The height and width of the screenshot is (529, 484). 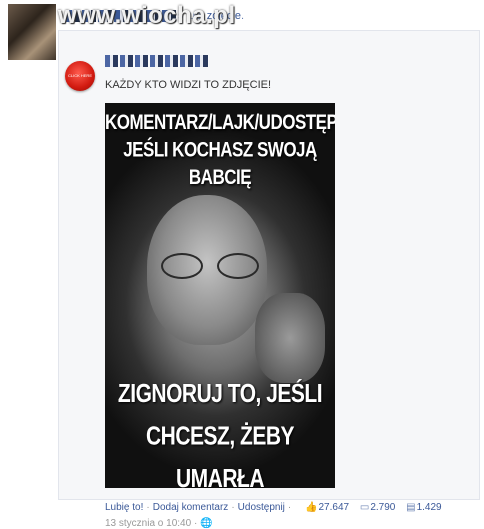 I want to click on photo-top-line-2: JEŚLI KOCHASZ SWOJĄ BABCIĘ, so click(x=220, y=163).